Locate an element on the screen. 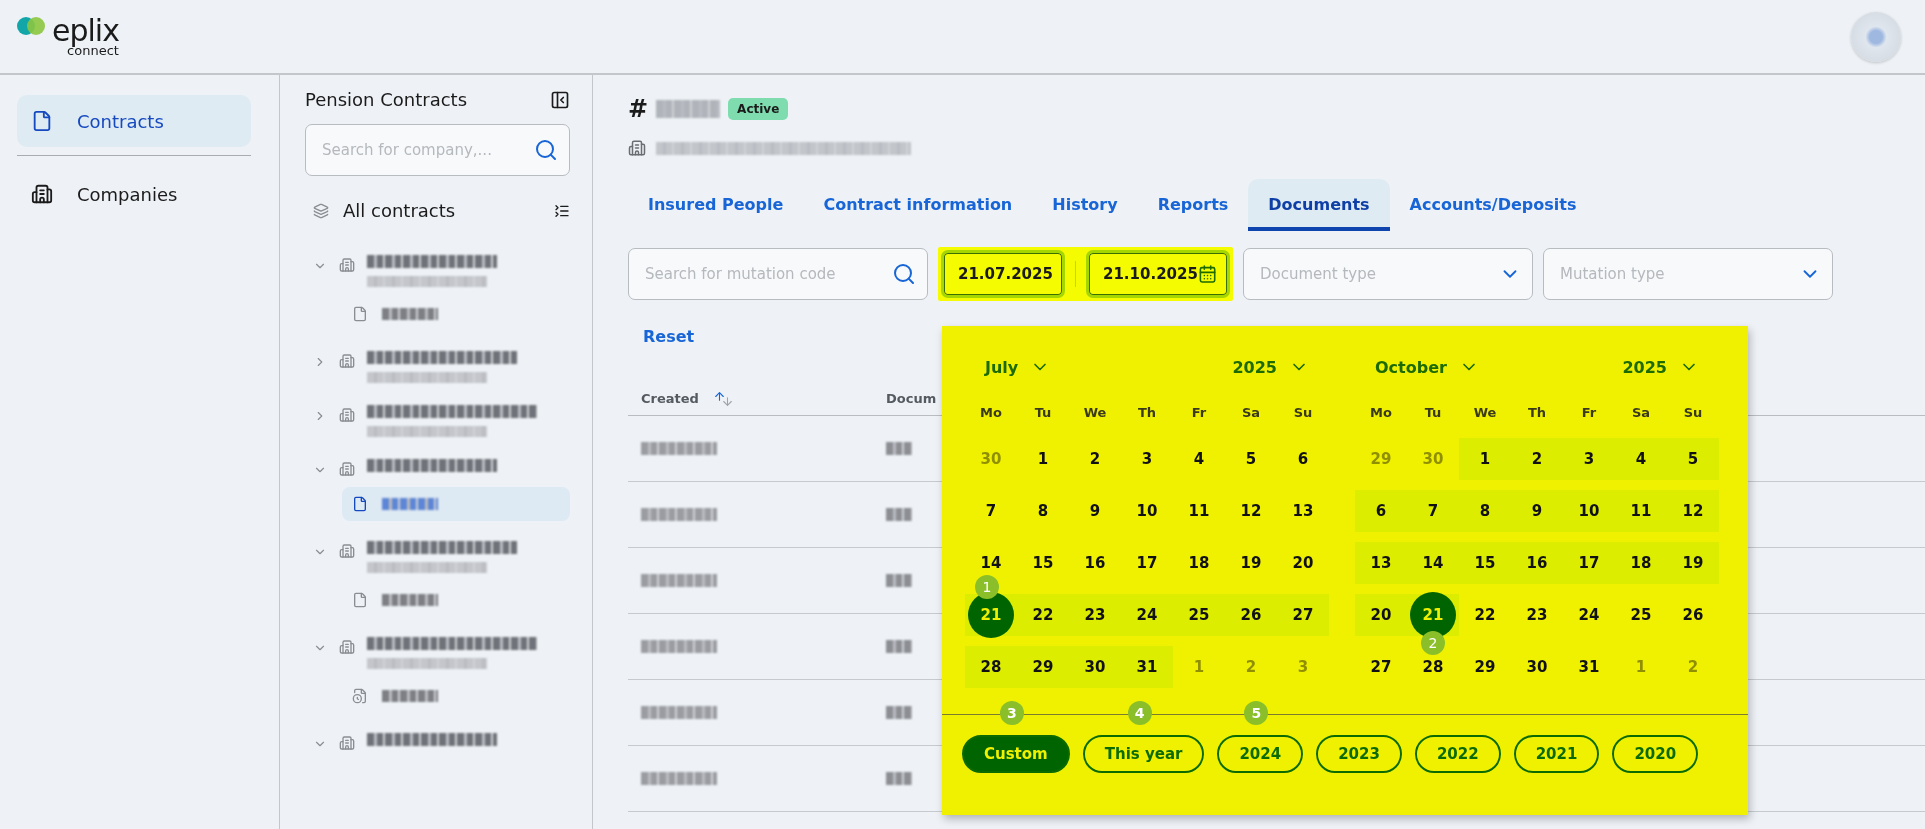 Image resolution: width=1925 pixels, height=829 pixels. preset-button: 2023 is located at coordinates (1359, 754).